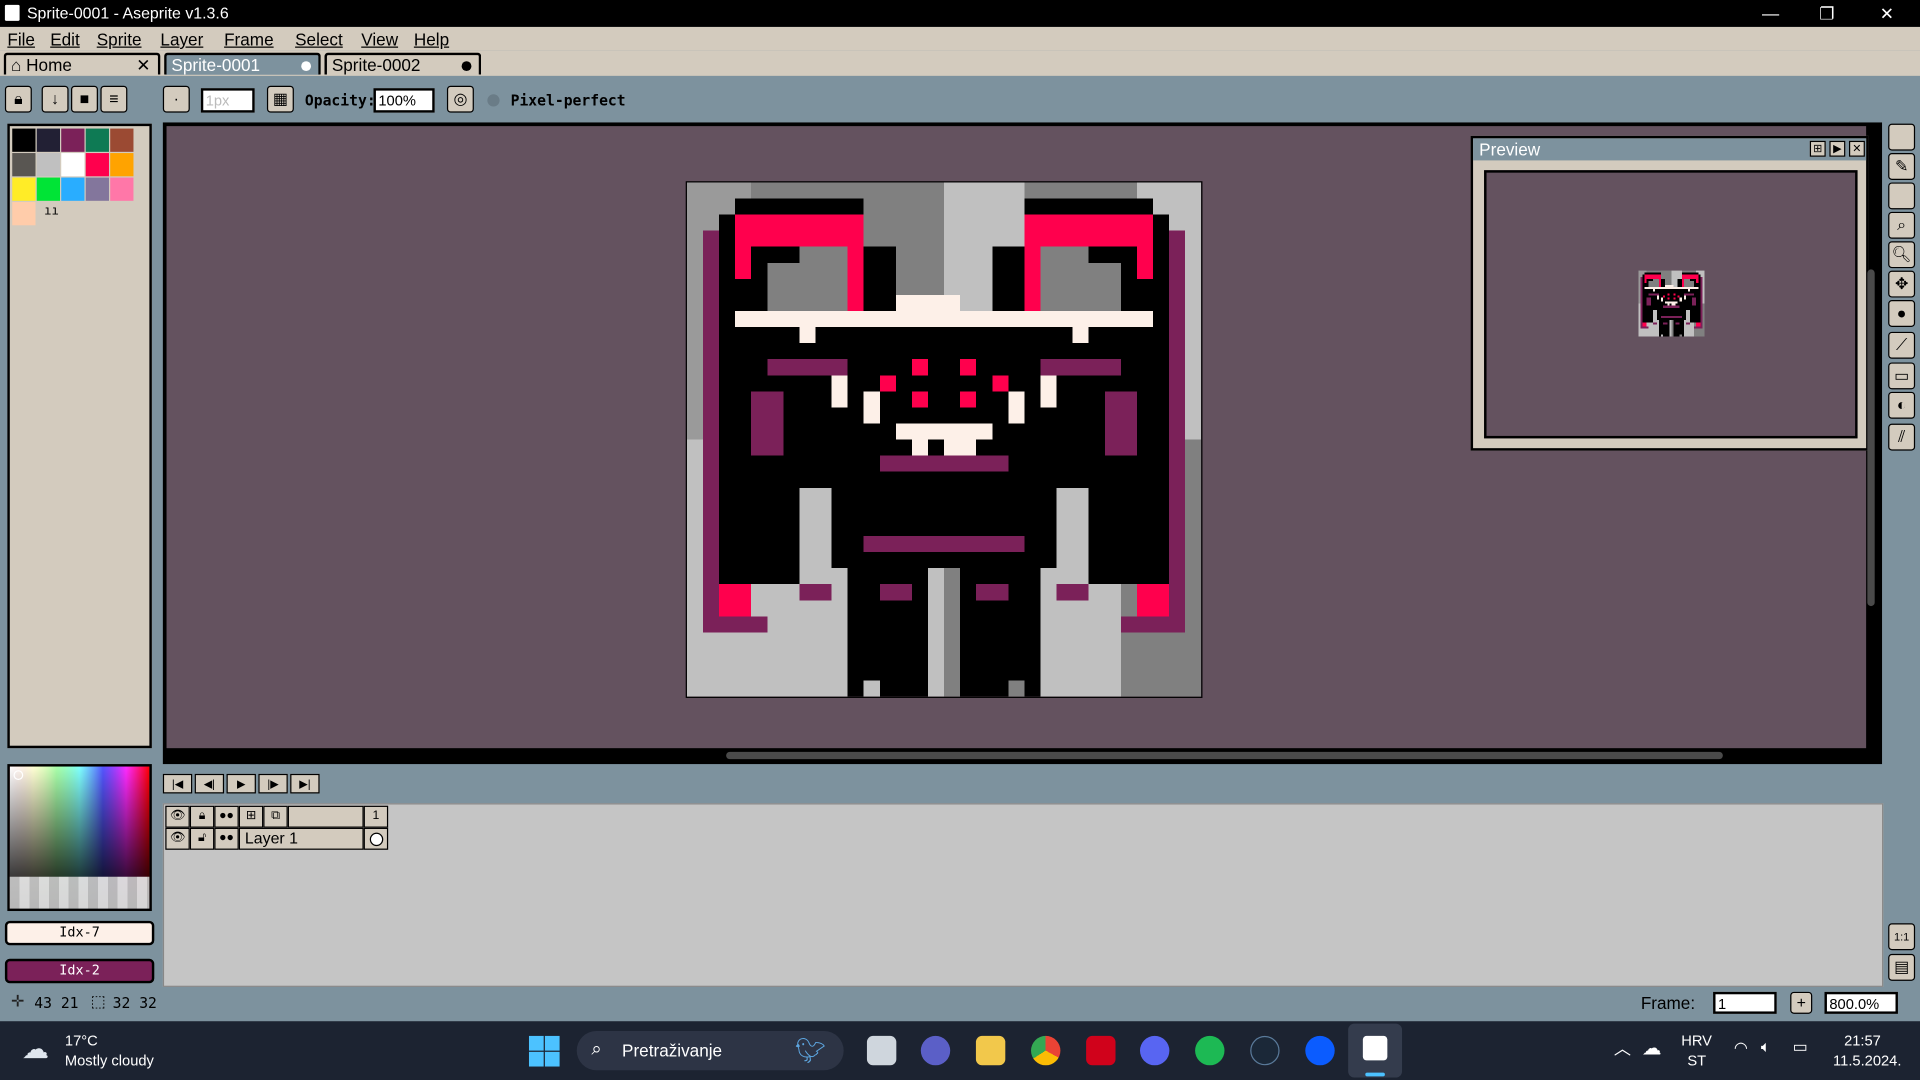 Image resolution: width=1920 pixels, height=1080 pixels. I want to click on pencil-tool-icon: ✎, so click(1902, 167).